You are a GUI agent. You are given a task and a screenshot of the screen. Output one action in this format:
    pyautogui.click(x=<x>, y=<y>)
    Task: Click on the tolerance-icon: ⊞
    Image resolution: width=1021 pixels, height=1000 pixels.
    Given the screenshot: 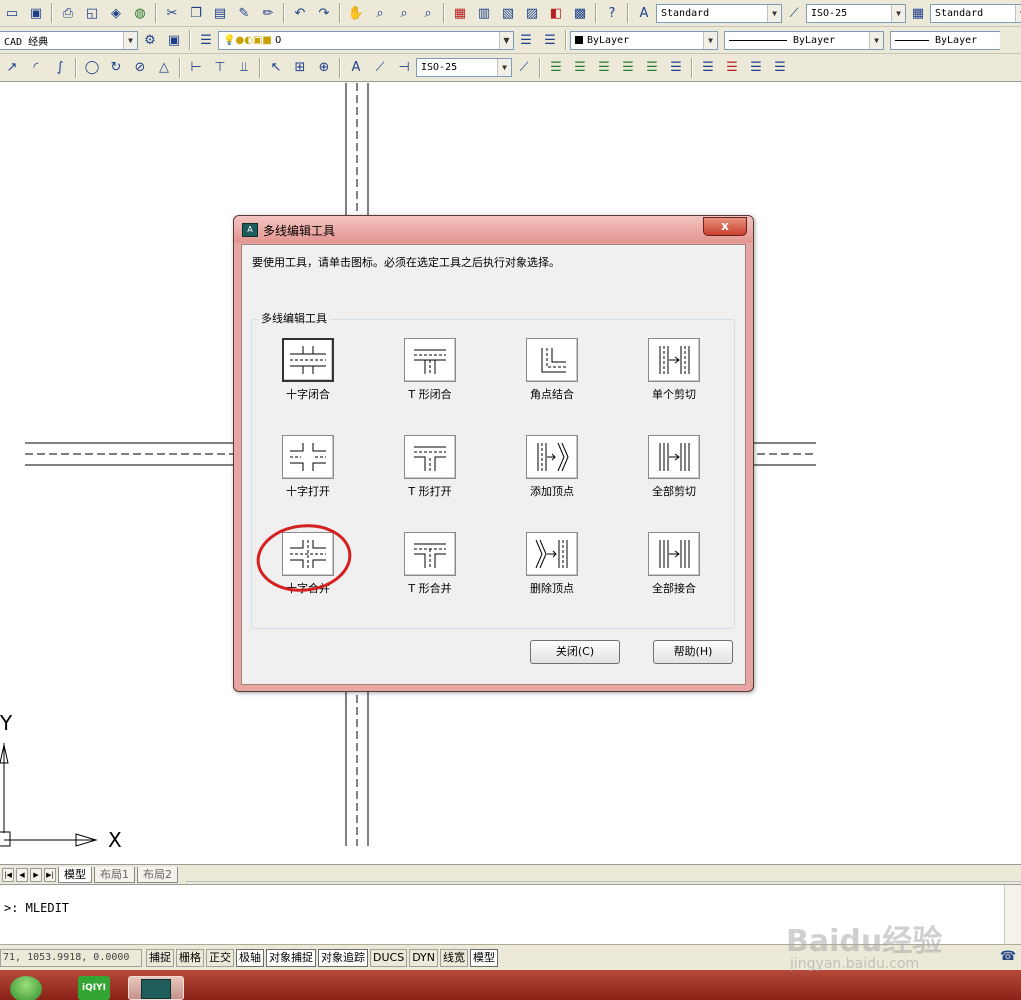 What is the action you would take?
    pyautogui.click(x=300, y=68)
    